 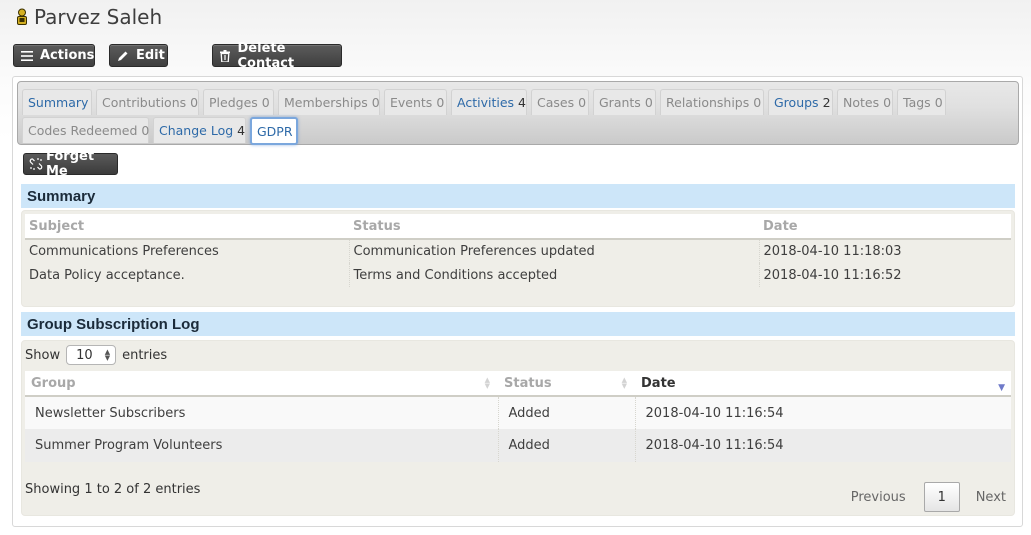 What do you see at coordinates (196, 130) in the screenshot?
I see `tab-label: Change Log` at bounding box center [196, 130].